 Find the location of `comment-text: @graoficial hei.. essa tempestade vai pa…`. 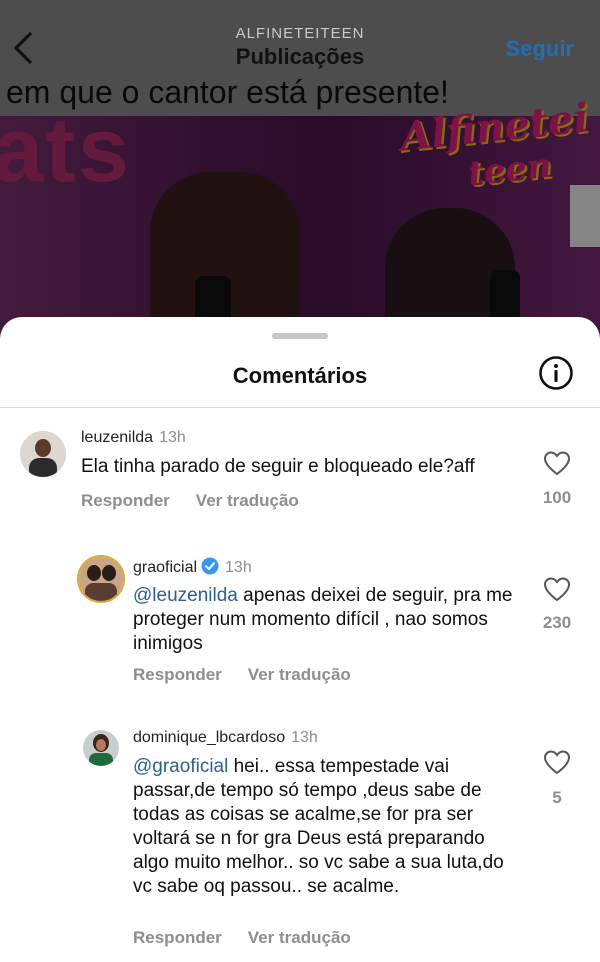

comment-text: @graoficial hei.. essa tempestade vai pa… is located at coordinates (328, 827).